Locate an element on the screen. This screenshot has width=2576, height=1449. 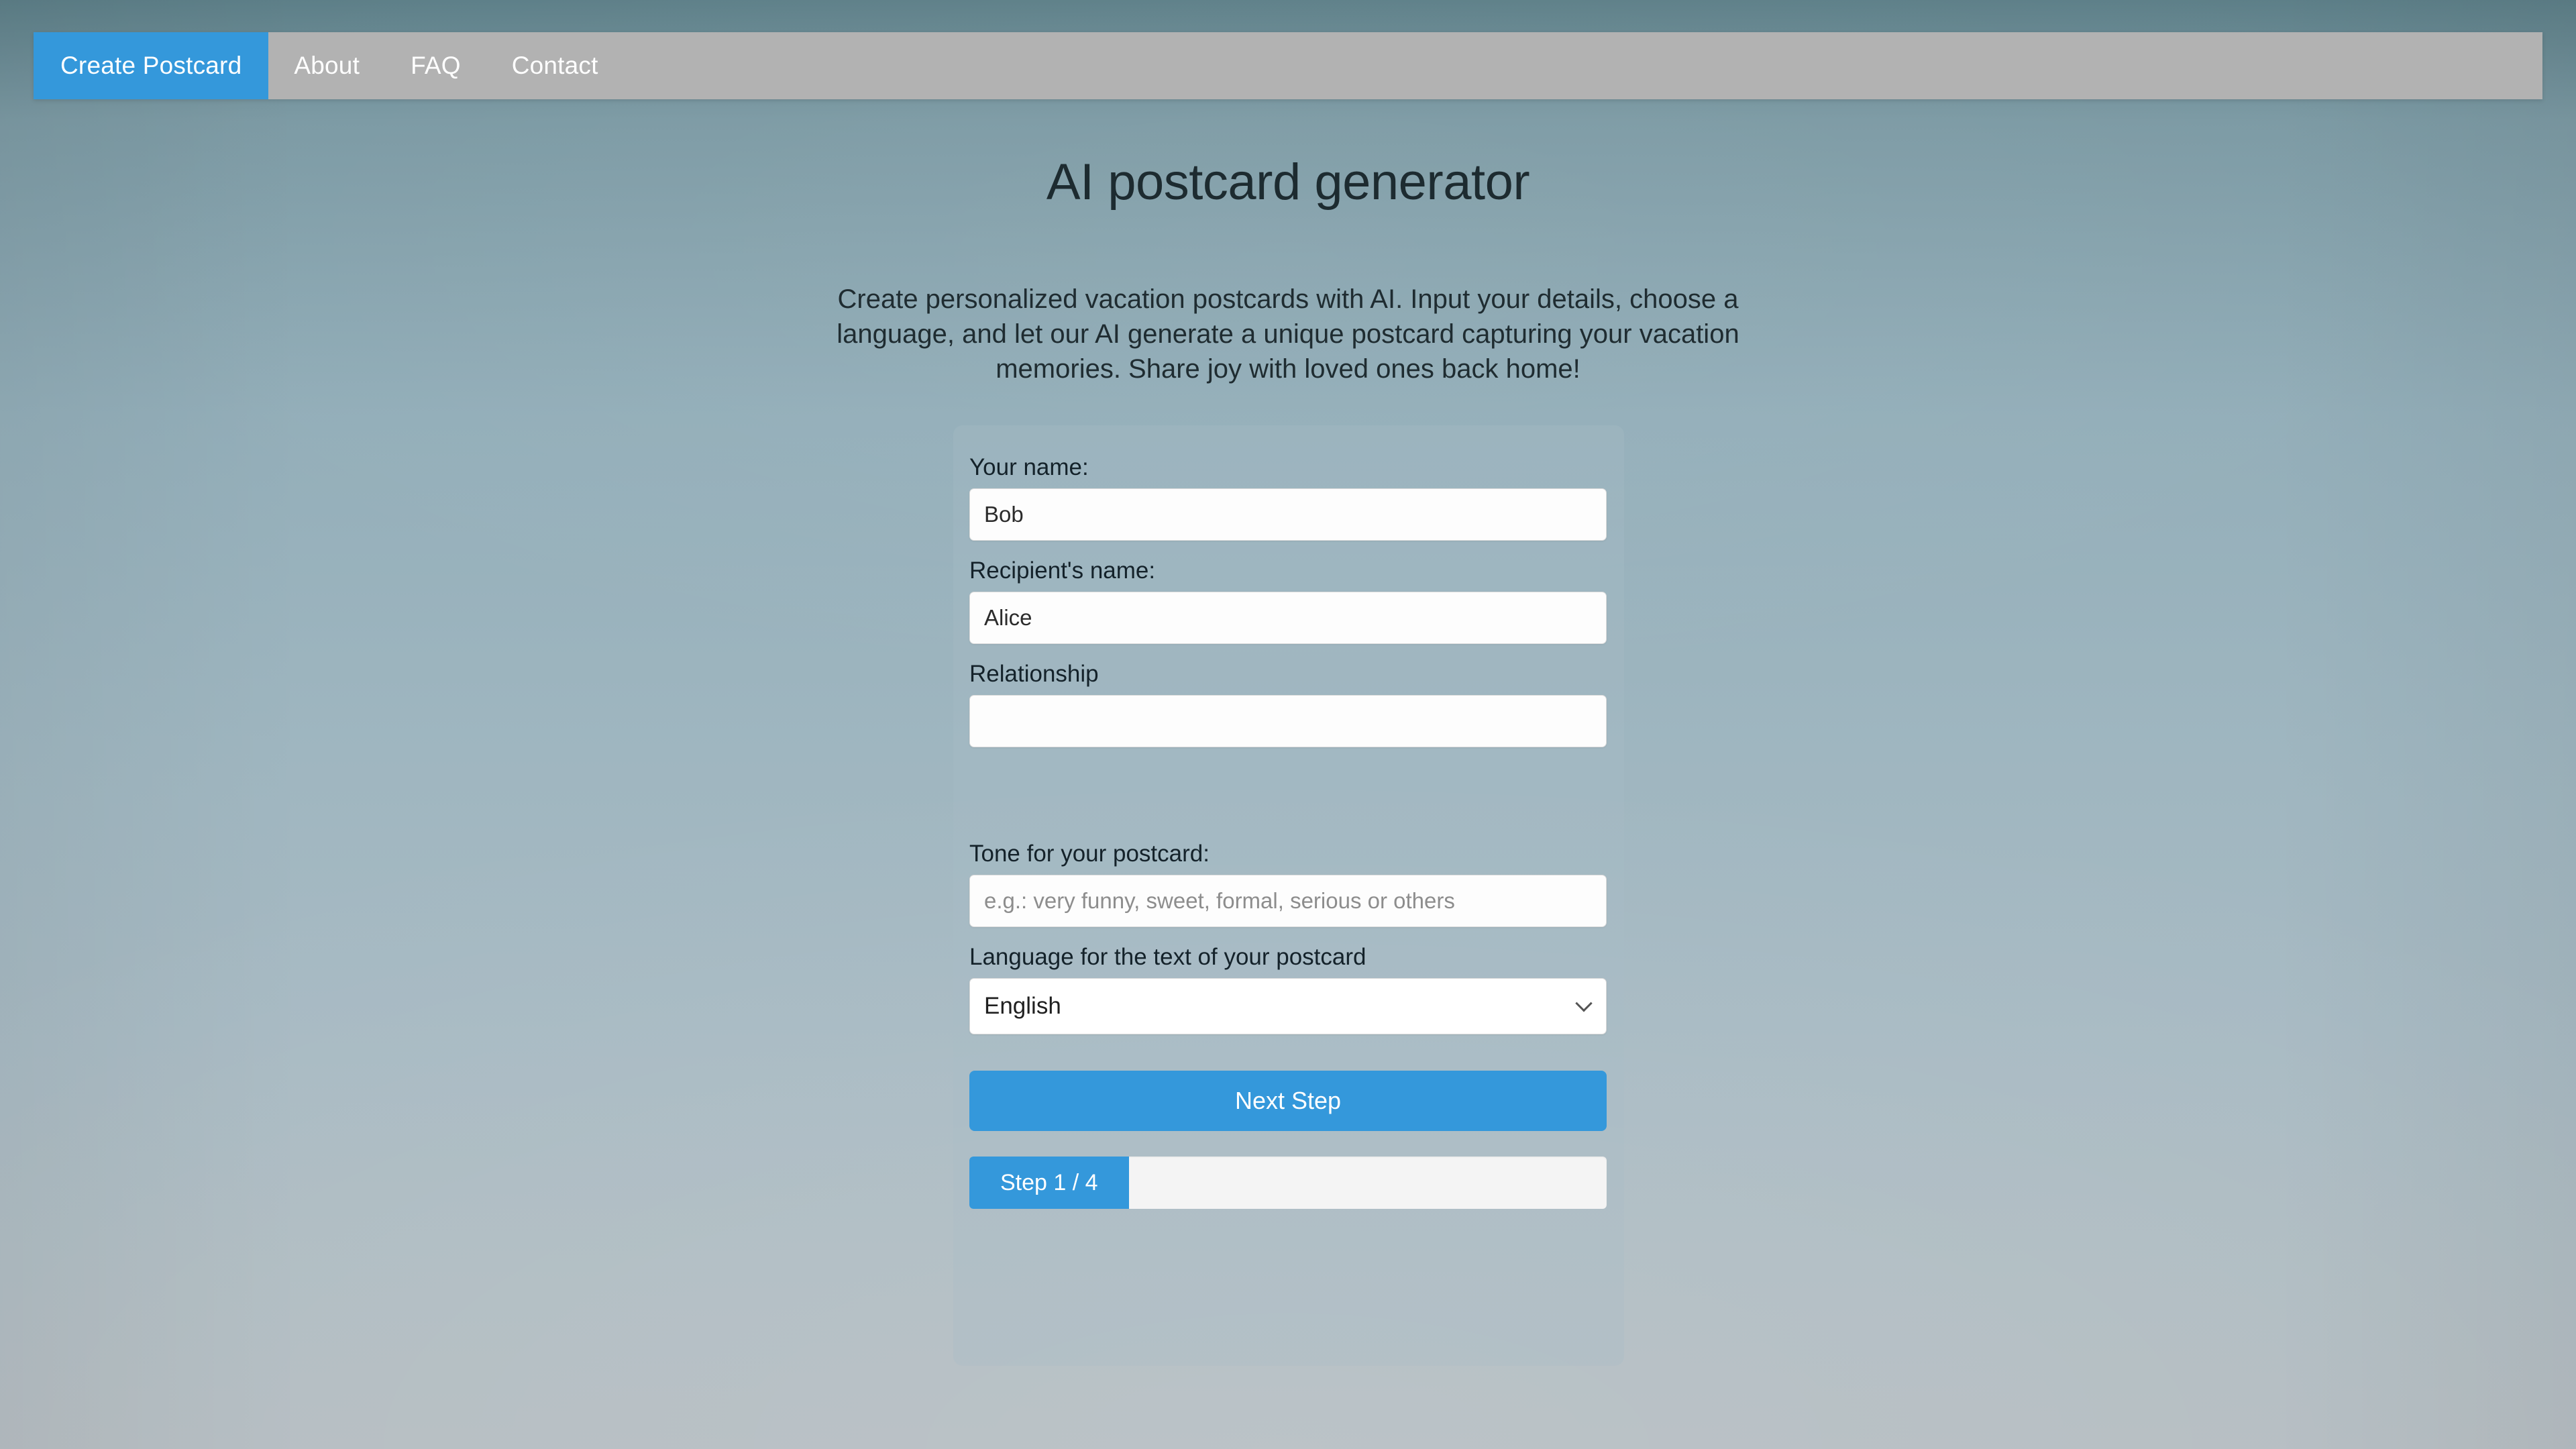
nav-item-label: About is located at coordinates (327, 65).